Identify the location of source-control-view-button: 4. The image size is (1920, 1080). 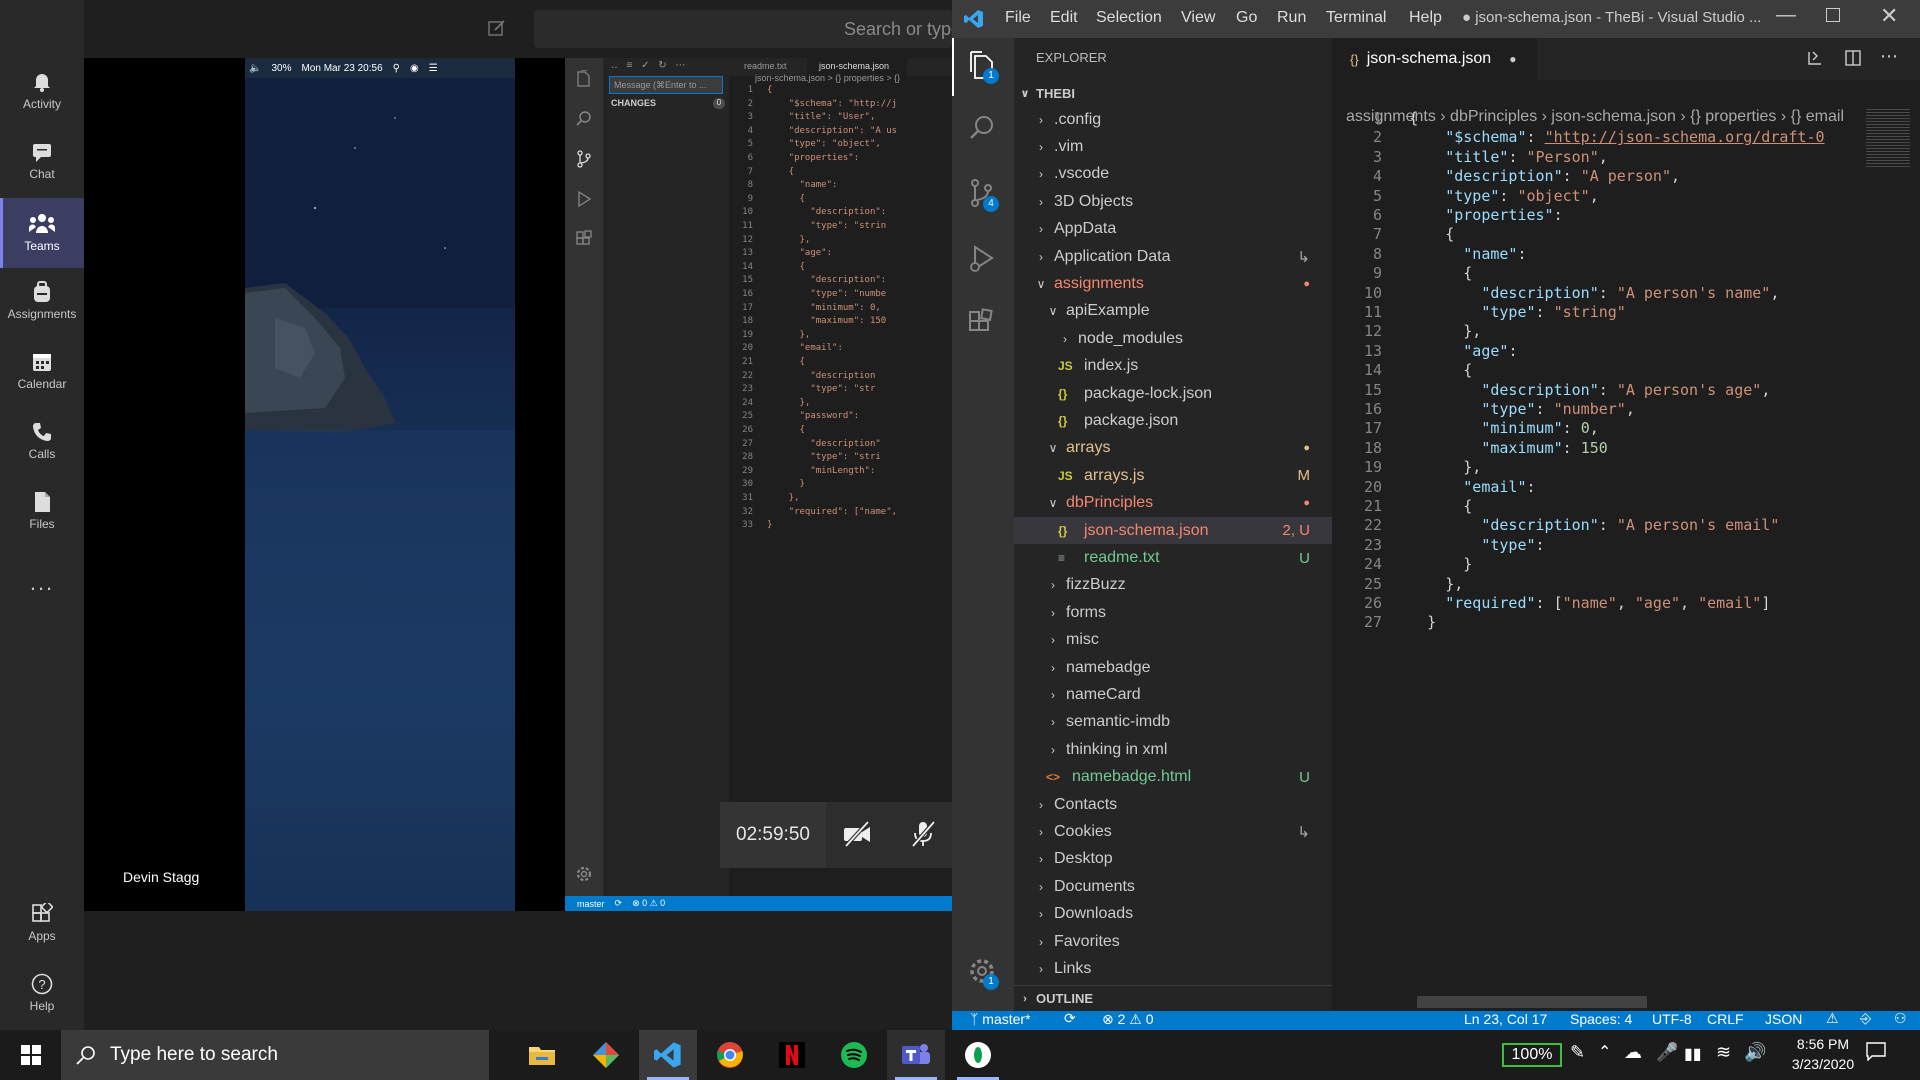
(983, 195).